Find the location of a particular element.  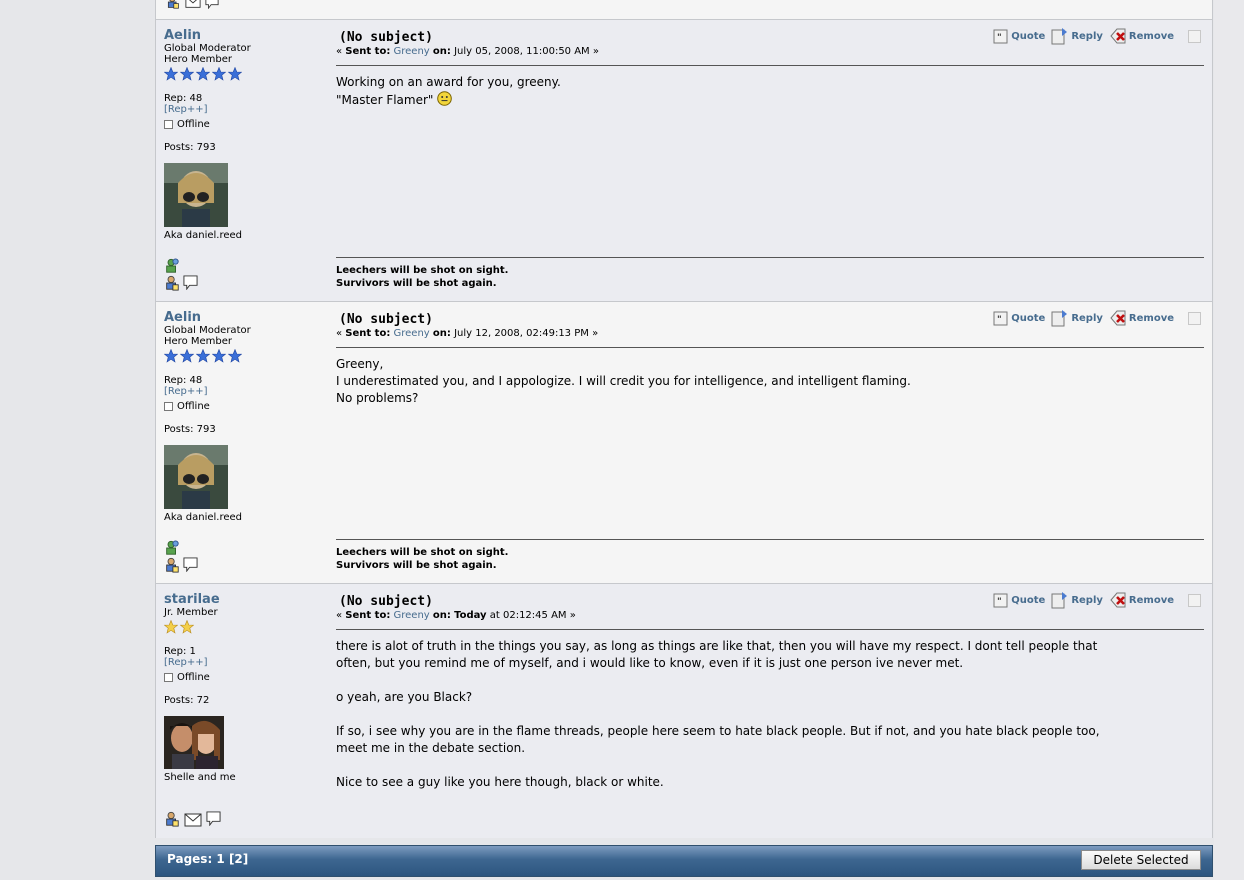

pagination-bar: Pages: 1 [2] Delete Selected is located at coordinates (684, 861).